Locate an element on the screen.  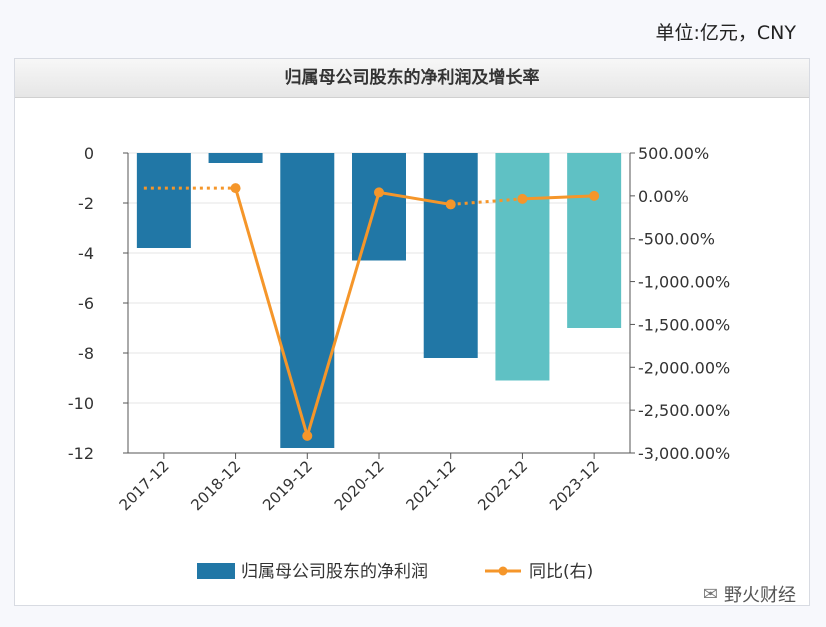
left-tick-label: -4 is located at coordinates (86, 253).